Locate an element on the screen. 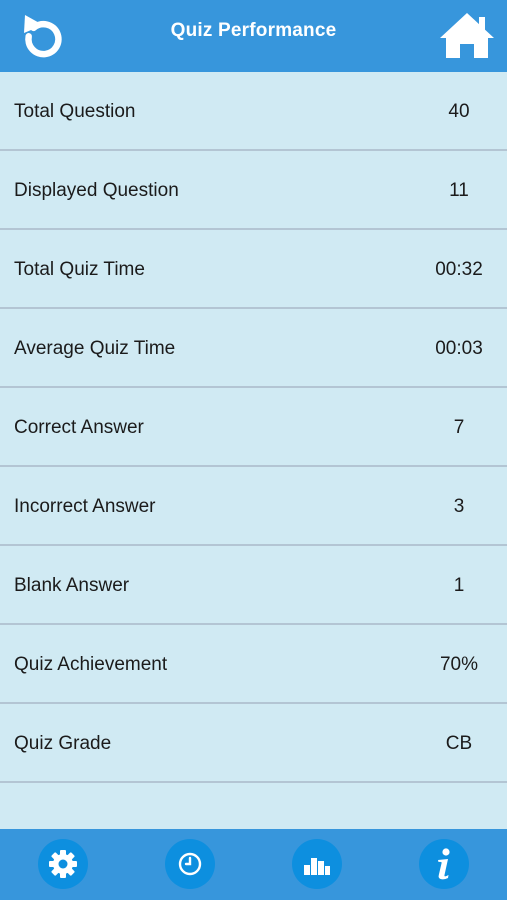  stat-row-quiz-achievement: Quiz Achievement 70% is located at coordinates (253, 664).